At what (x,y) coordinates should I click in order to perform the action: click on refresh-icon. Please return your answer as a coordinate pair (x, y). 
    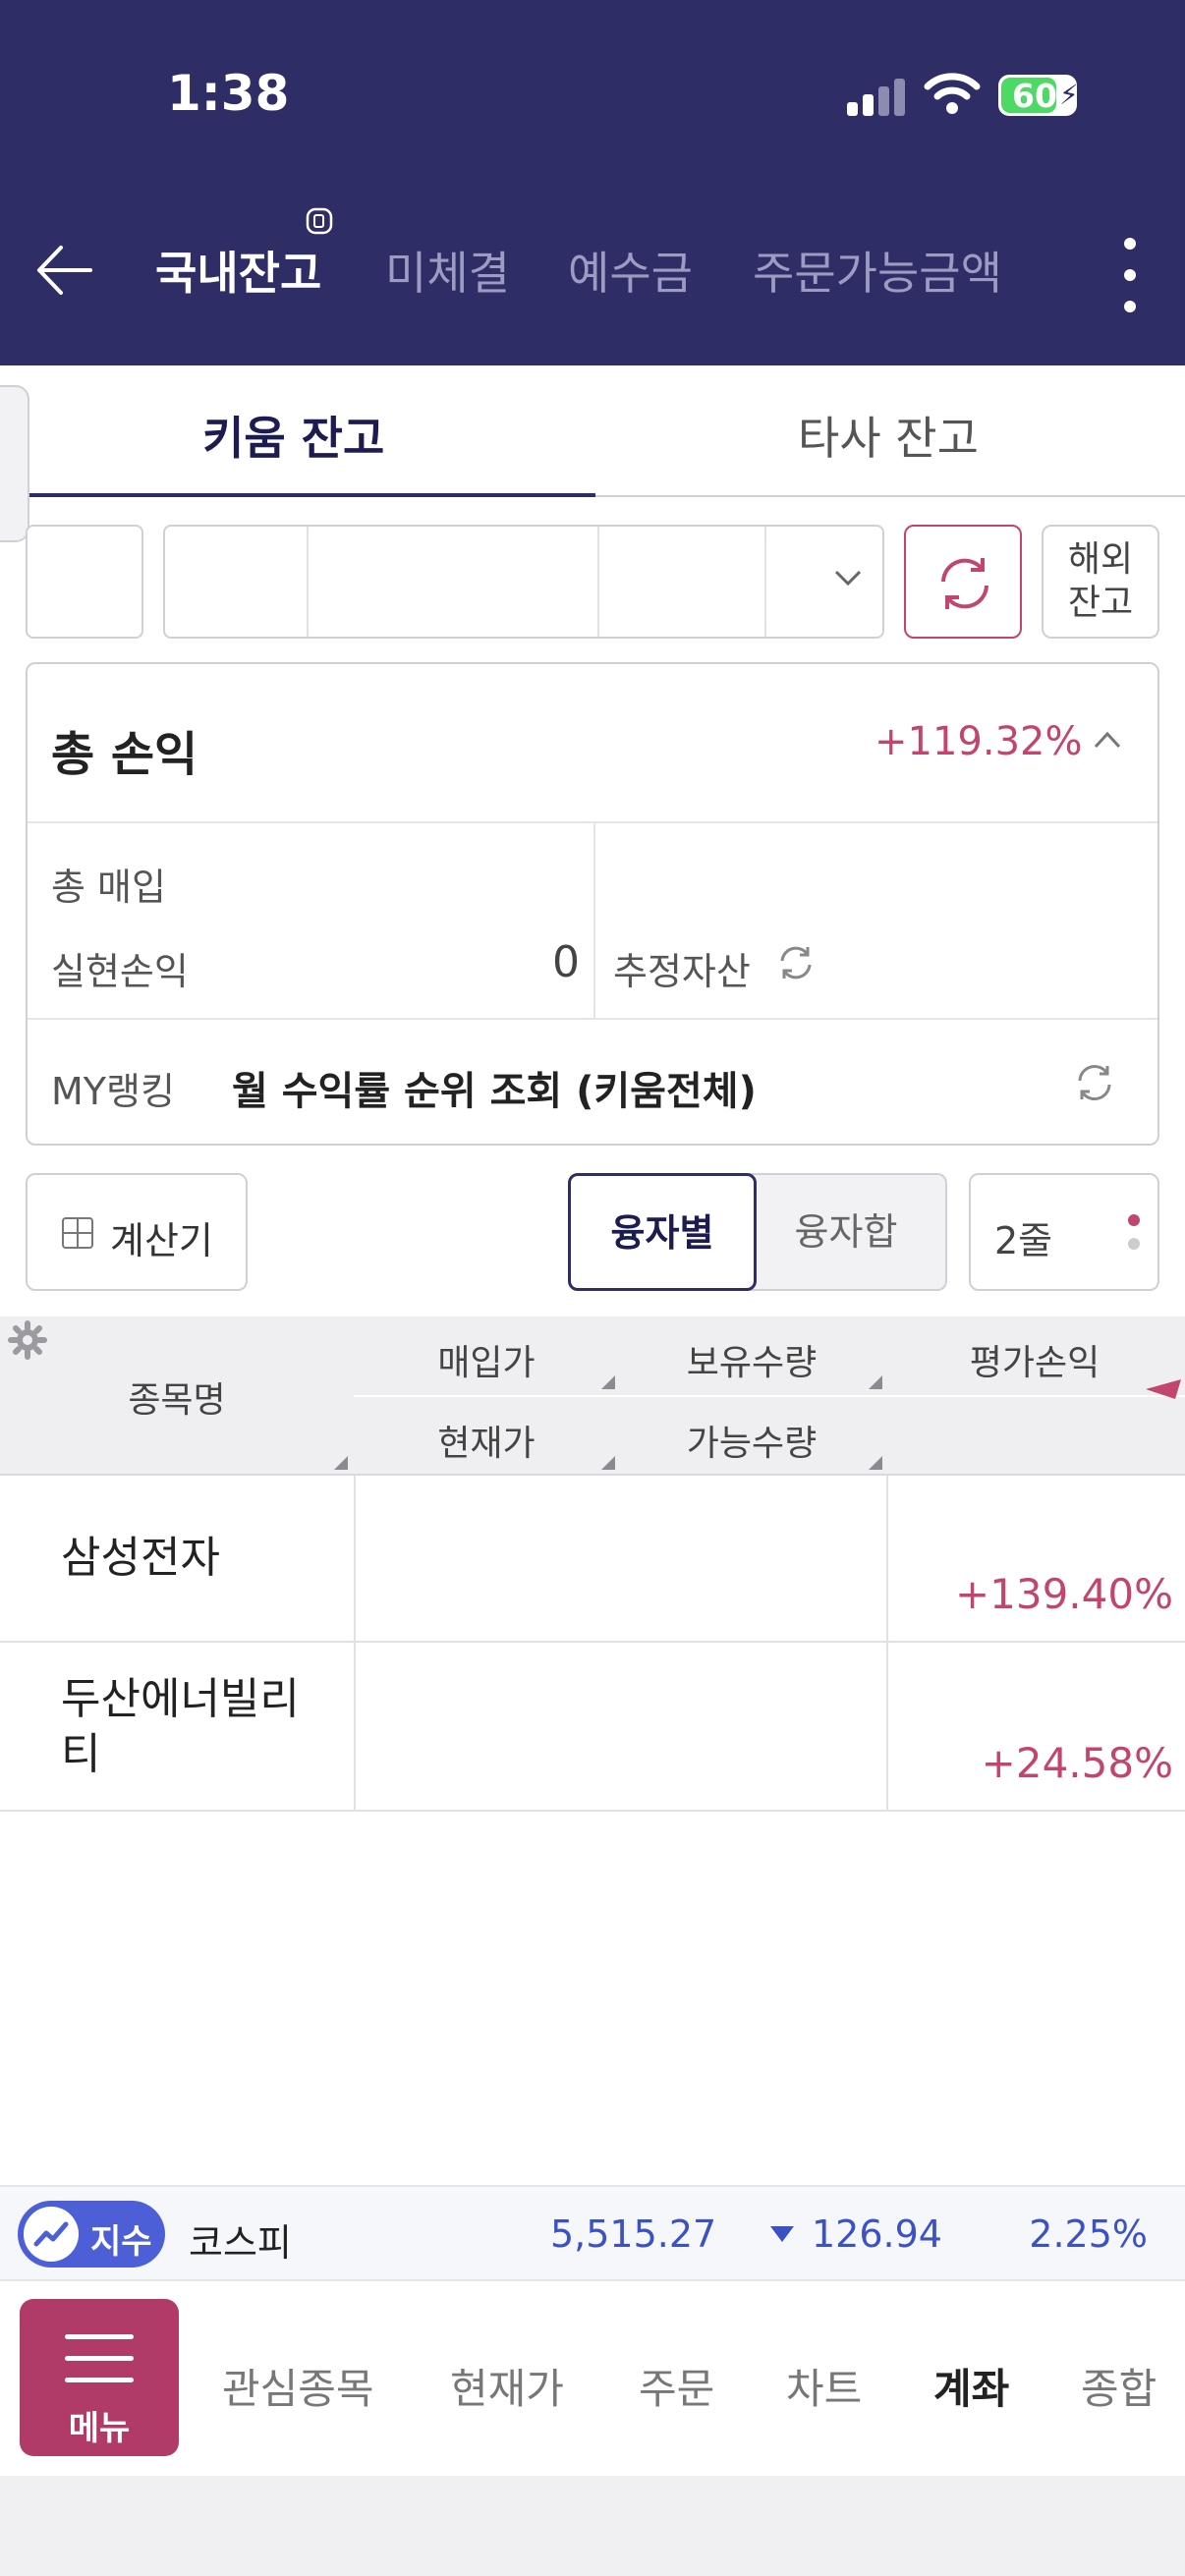
    Looking at the image, I should click on (965, 583).